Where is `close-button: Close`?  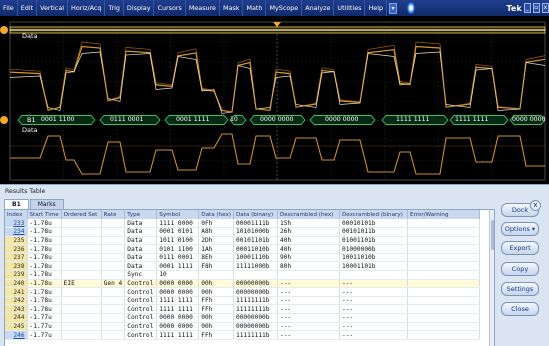
close-button: Close is located at coordinates (520, 309).